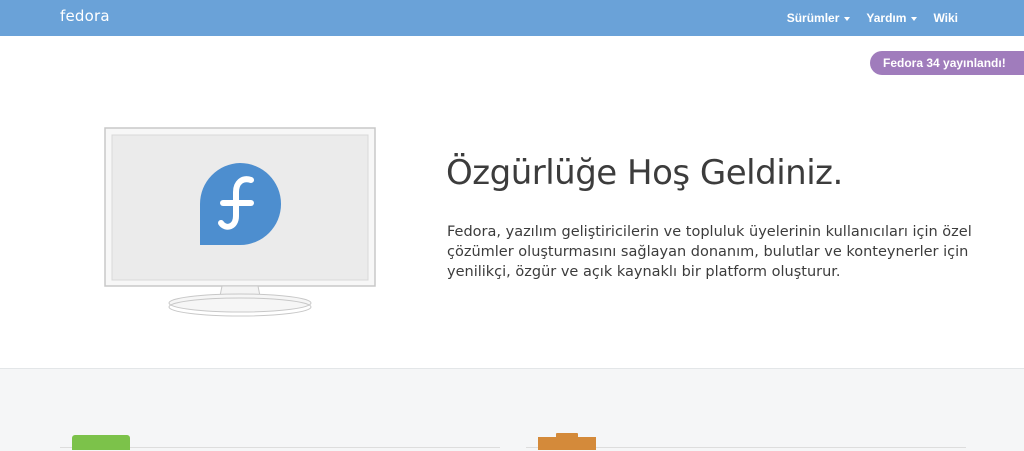 The width and height of the screenshot is (1024, 451). Describe the element at coordinates (644, 173) in the screenshot. I see `hero-title: Özgürlüğe Hoş Geldiniz.` at that location.